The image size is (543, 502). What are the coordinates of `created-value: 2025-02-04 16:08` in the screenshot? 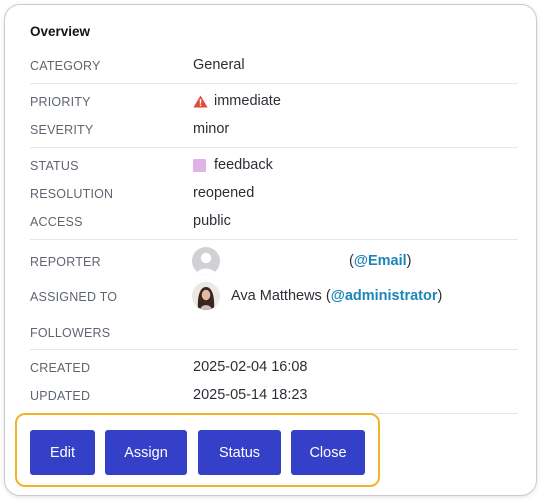 It's located at (250, 367).